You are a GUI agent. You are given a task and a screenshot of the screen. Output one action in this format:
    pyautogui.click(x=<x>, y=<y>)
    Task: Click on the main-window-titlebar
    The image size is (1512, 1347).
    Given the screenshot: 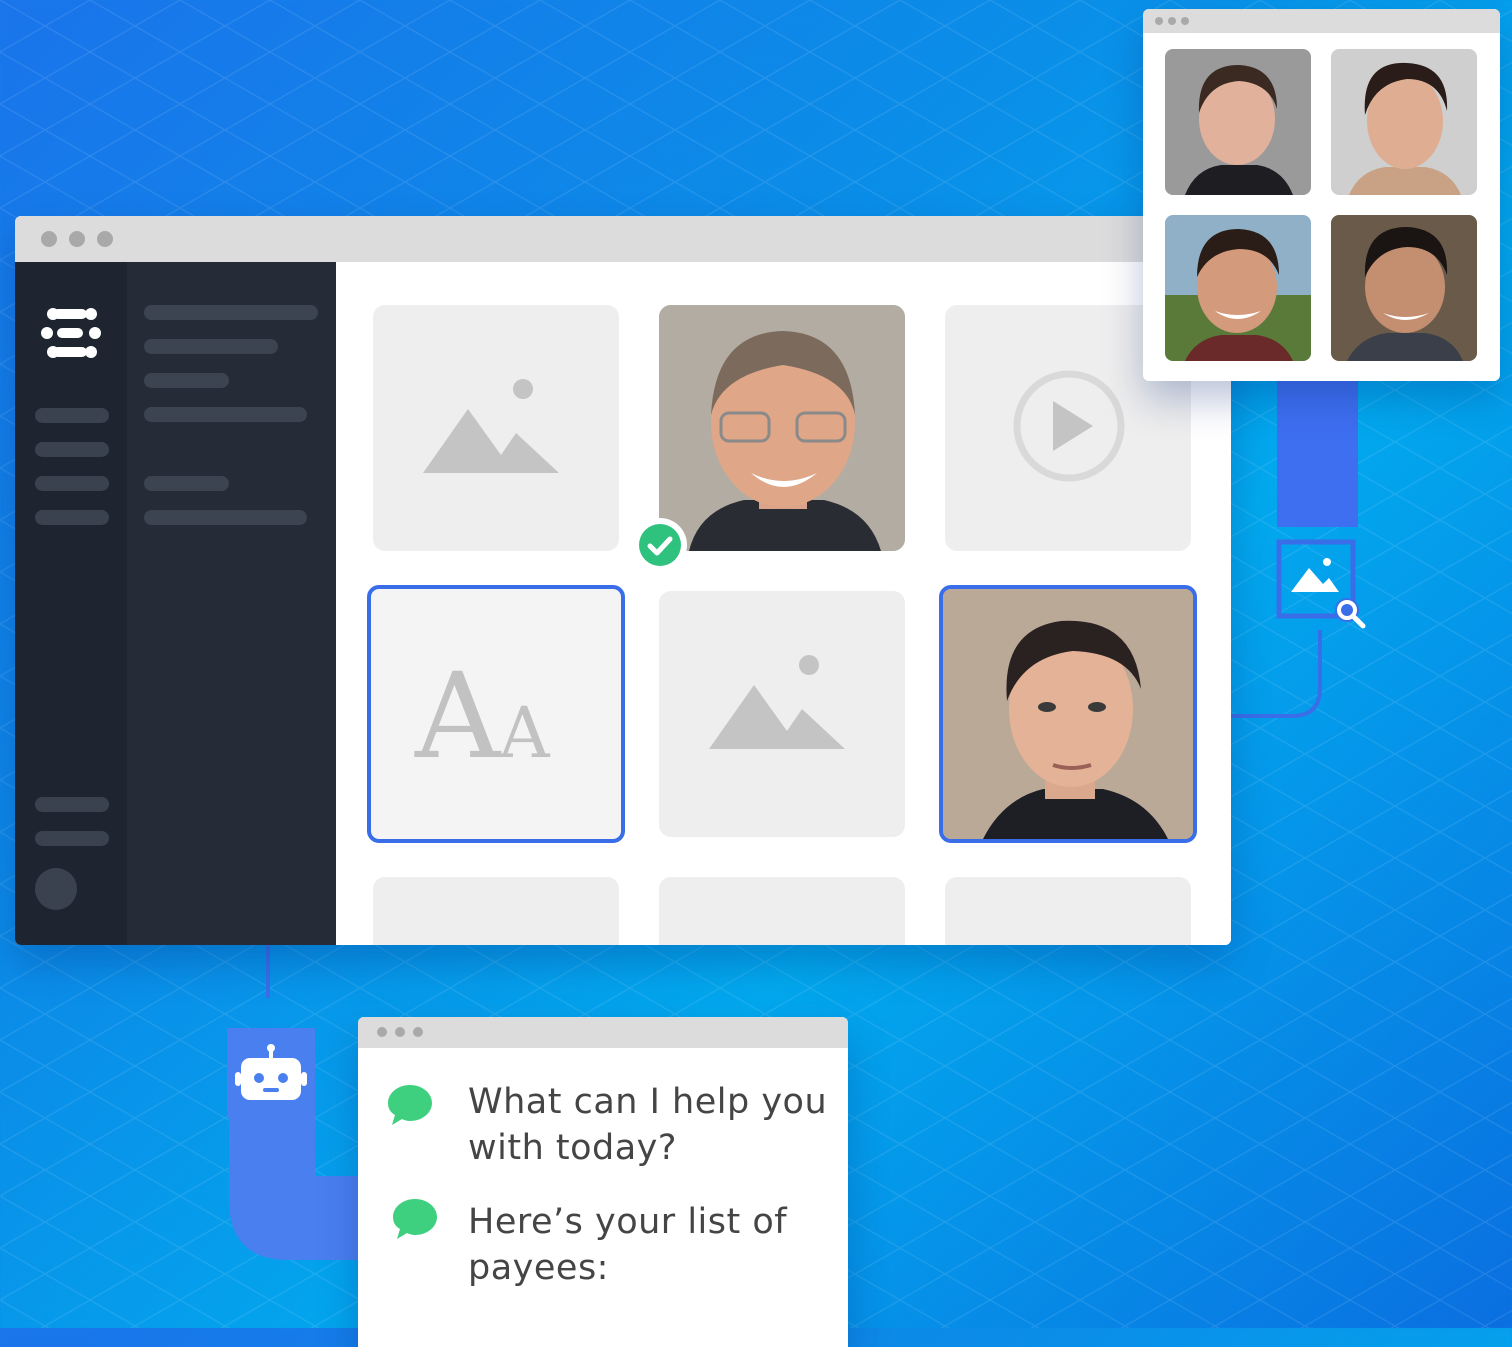 What is the action you would take?
    pyautogui.click(x=623, y=239)
    